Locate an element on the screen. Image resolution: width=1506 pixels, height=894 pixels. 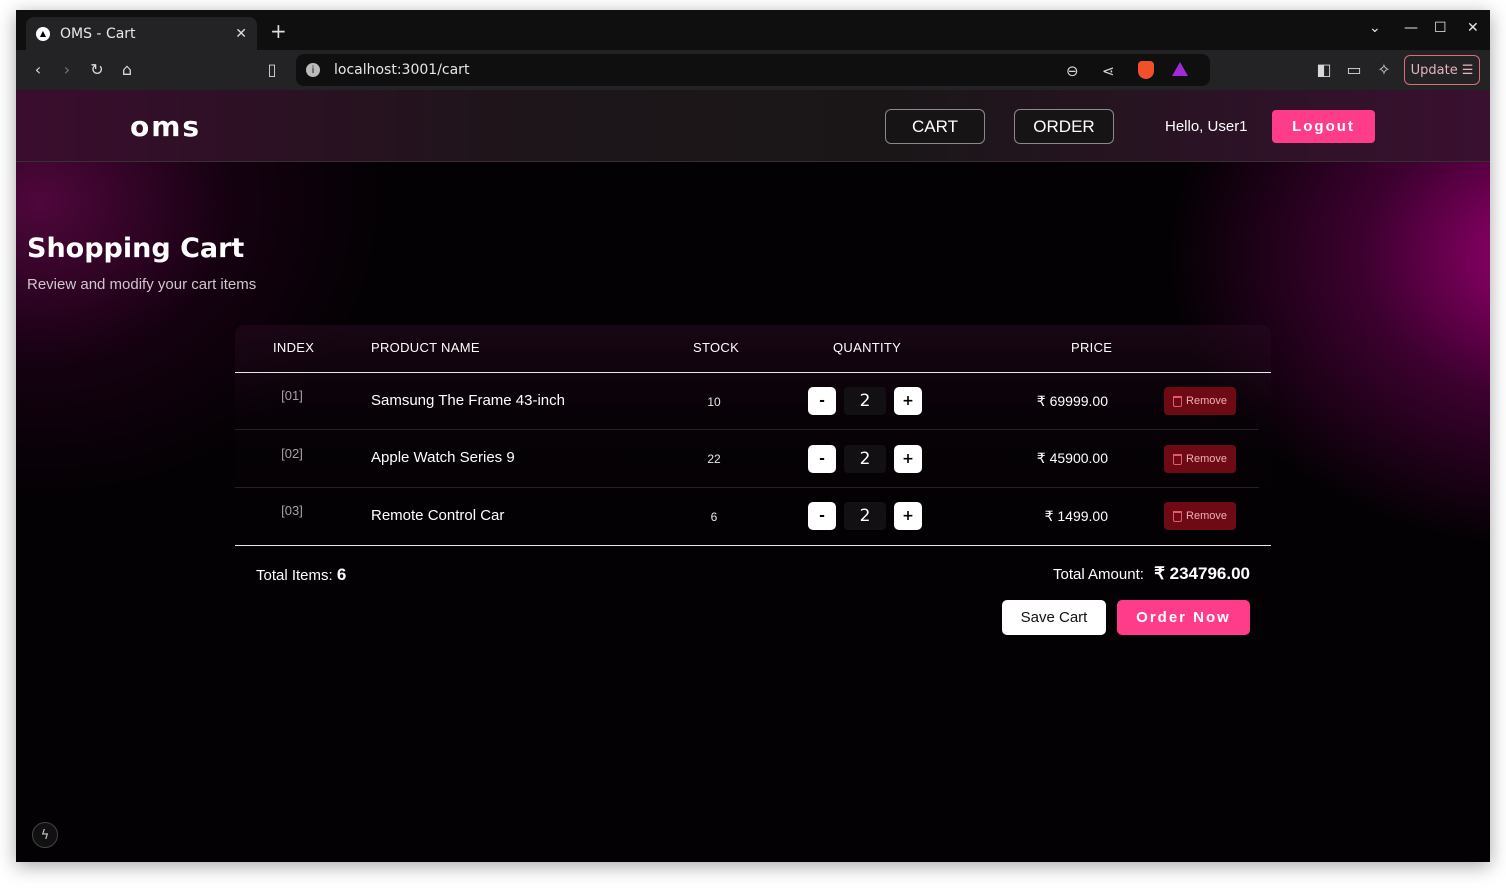
total-items: Total Items: 6 is located at coordinates (301, 575).